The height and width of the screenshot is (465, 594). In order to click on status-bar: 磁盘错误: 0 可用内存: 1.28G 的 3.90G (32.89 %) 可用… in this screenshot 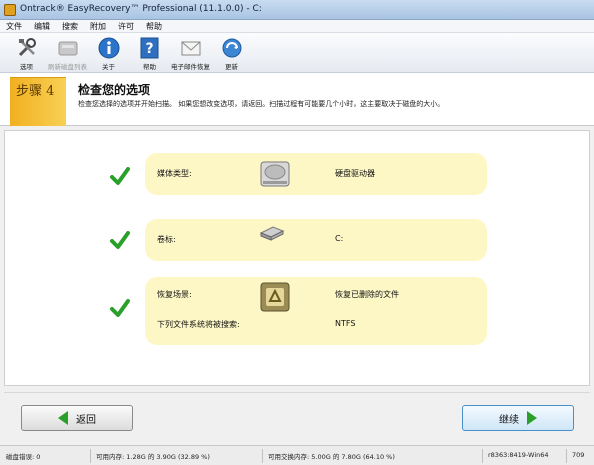, I will do `click(297, 455)`.